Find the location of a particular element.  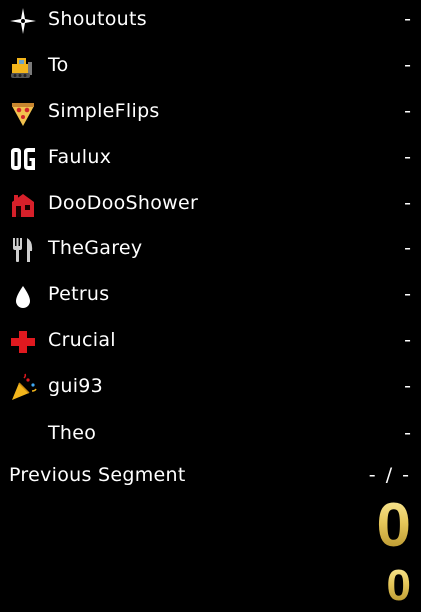

previous-segment-label: Previous Segment is located at coordinates (97, 475).